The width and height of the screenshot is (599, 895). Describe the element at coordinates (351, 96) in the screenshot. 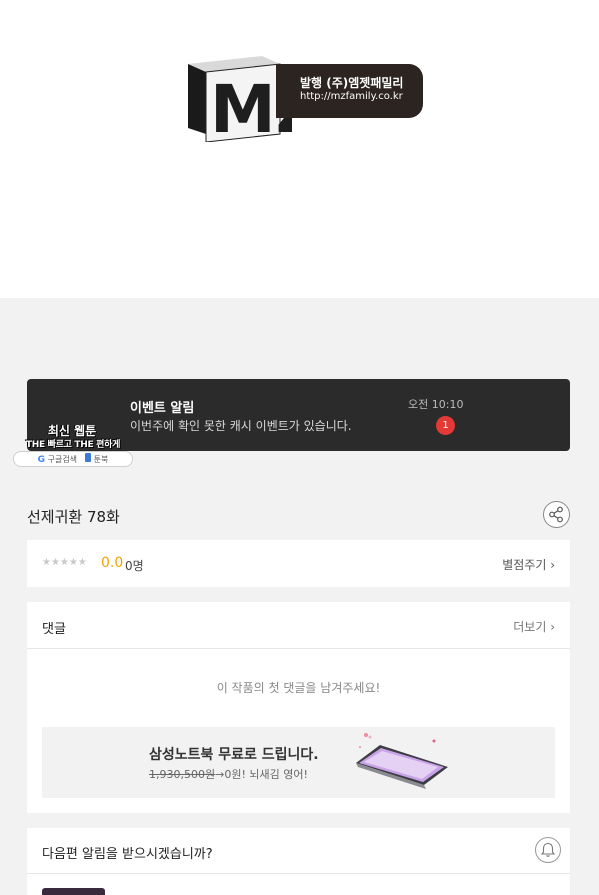

I see `publisher-url: http://mzfamily.co.kr` at that location.